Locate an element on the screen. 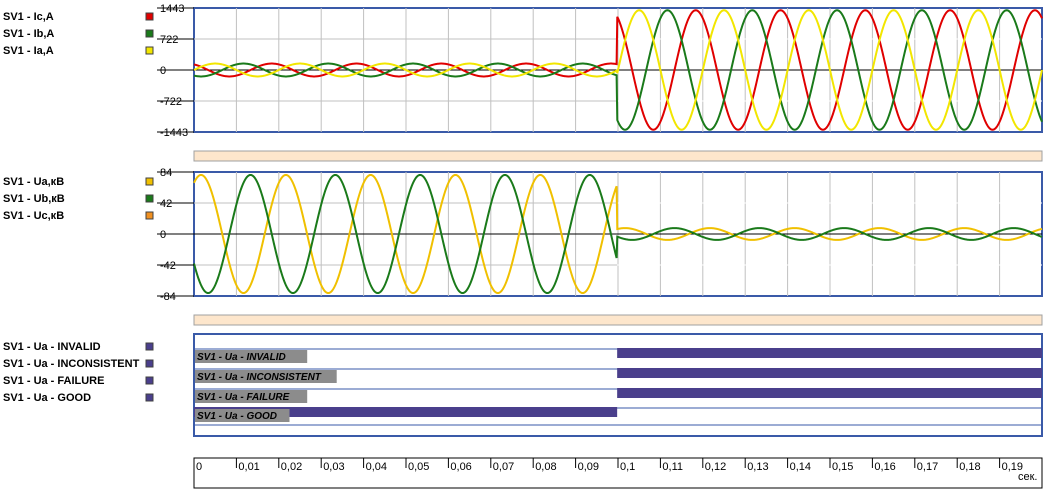  time-tick-label: 0,02 is located at coordinates (291, 467).